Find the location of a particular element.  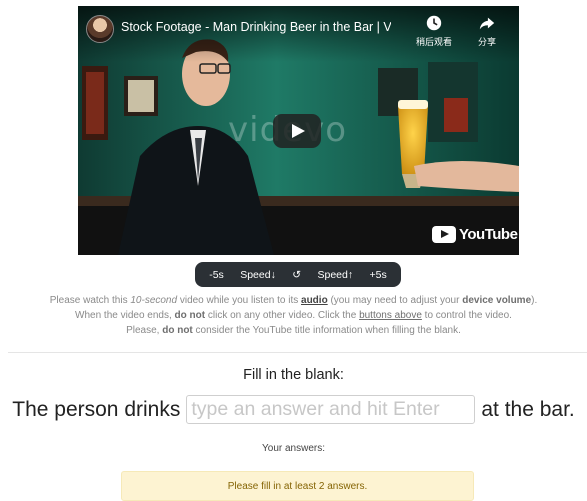

forward-5s-button: +5s is located at coordinates (378, 275).